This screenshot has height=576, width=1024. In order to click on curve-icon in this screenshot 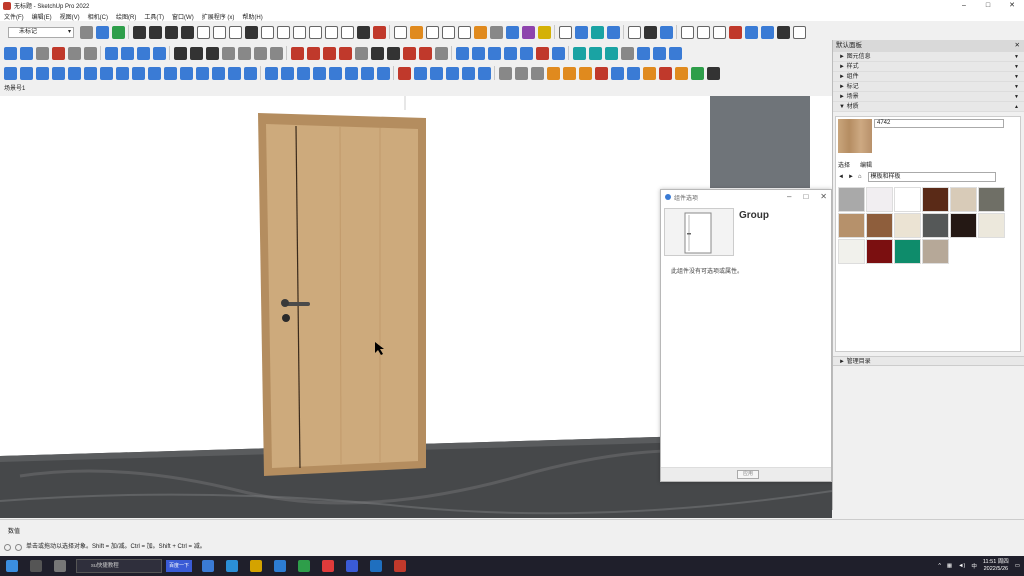, I will do `click(441, 53)`.